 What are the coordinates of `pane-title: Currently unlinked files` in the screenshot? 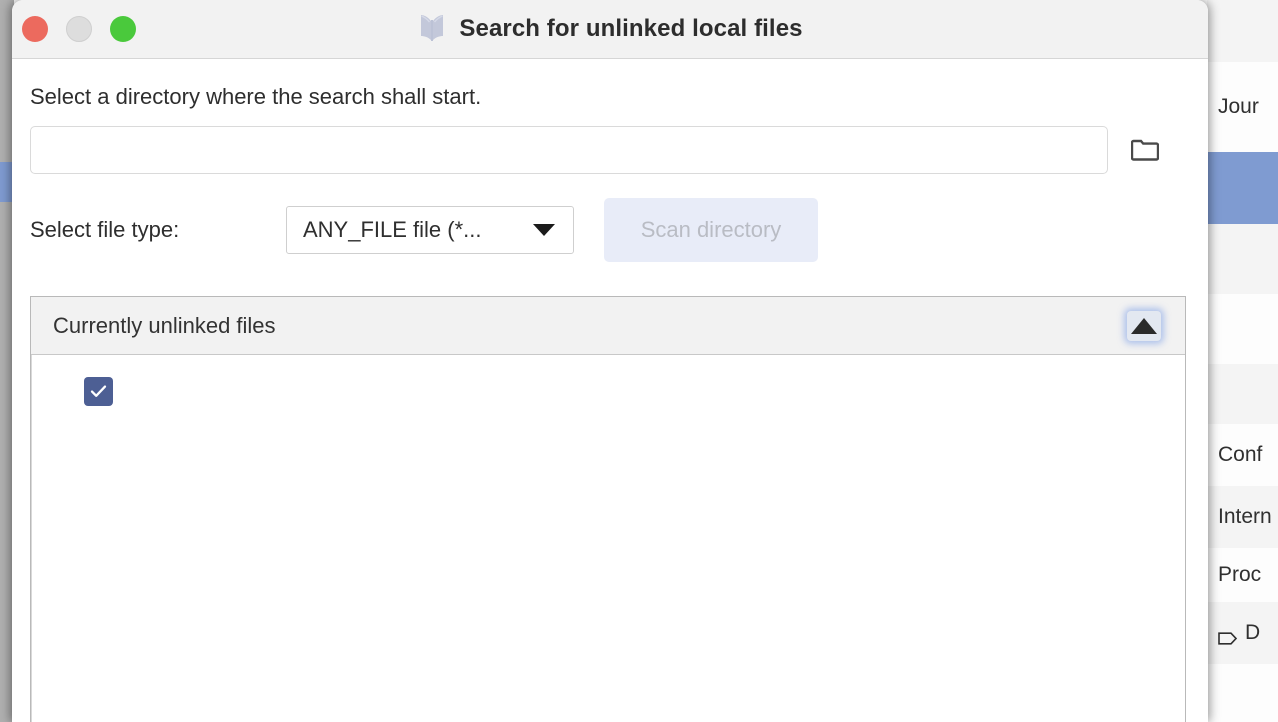 It's located at (164, 325).